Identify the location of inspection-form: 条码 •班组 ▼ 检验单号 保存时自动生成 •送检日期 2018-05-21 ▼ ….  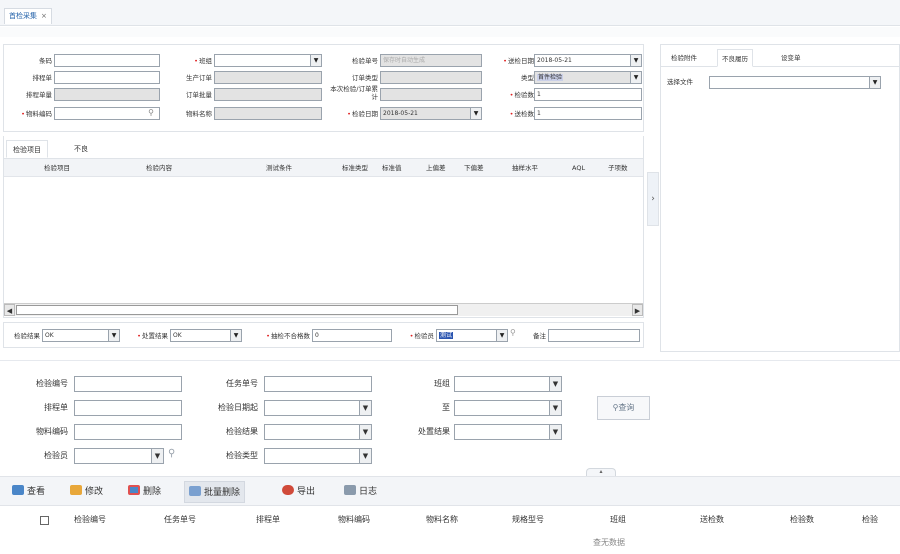
(323, 88).